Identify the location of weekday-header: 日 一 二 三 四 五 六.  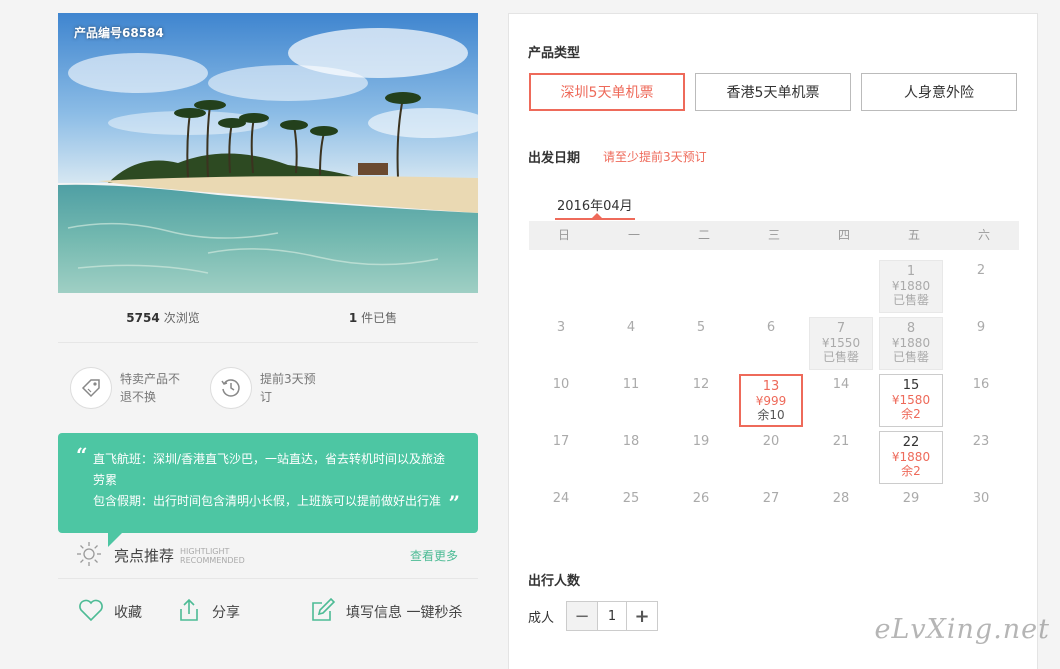
(774, 235).